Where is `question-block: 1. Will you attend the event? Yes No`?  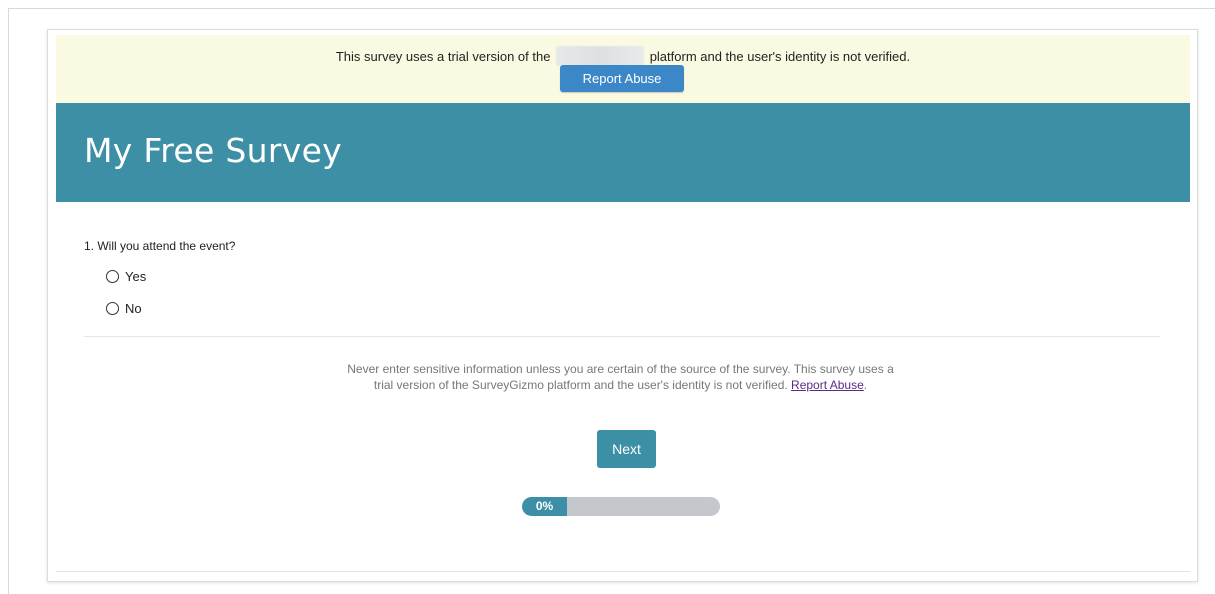
question-block: 1. Will you attend the event? Yes No is located at coordinates (624, 284).